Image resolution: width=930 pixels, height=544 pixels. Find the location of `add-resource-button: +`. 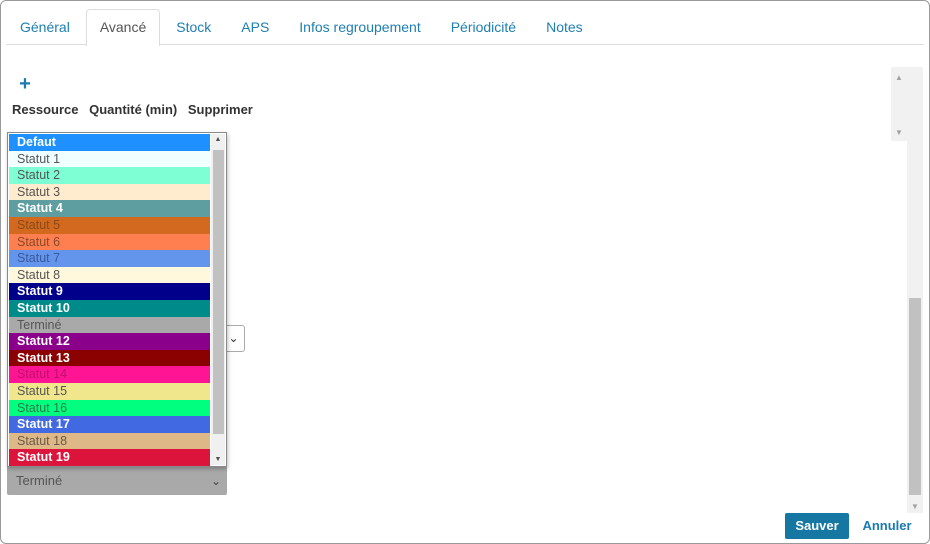

add-resource-button: + is located at coordinates (25, 85).